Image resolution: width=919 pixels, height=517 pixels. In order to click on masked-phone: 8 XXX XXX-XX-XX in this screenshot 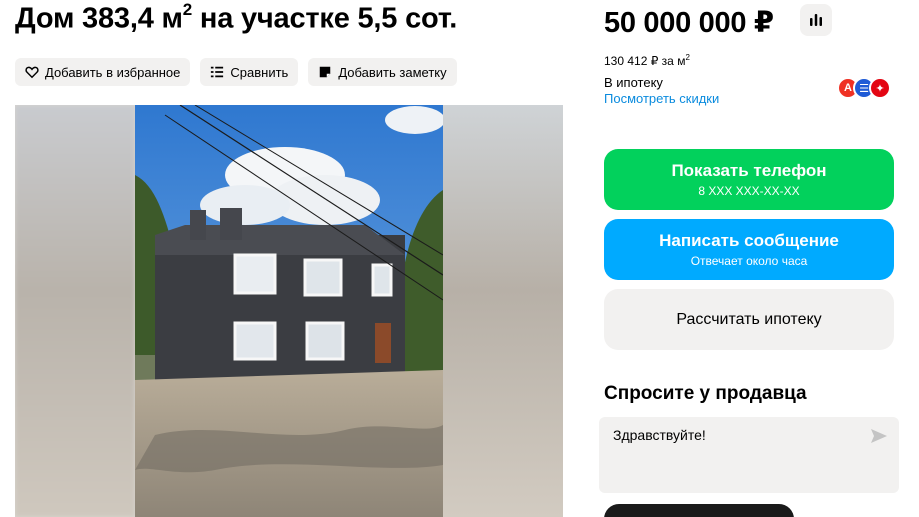, I will do `click(749, 191)`.